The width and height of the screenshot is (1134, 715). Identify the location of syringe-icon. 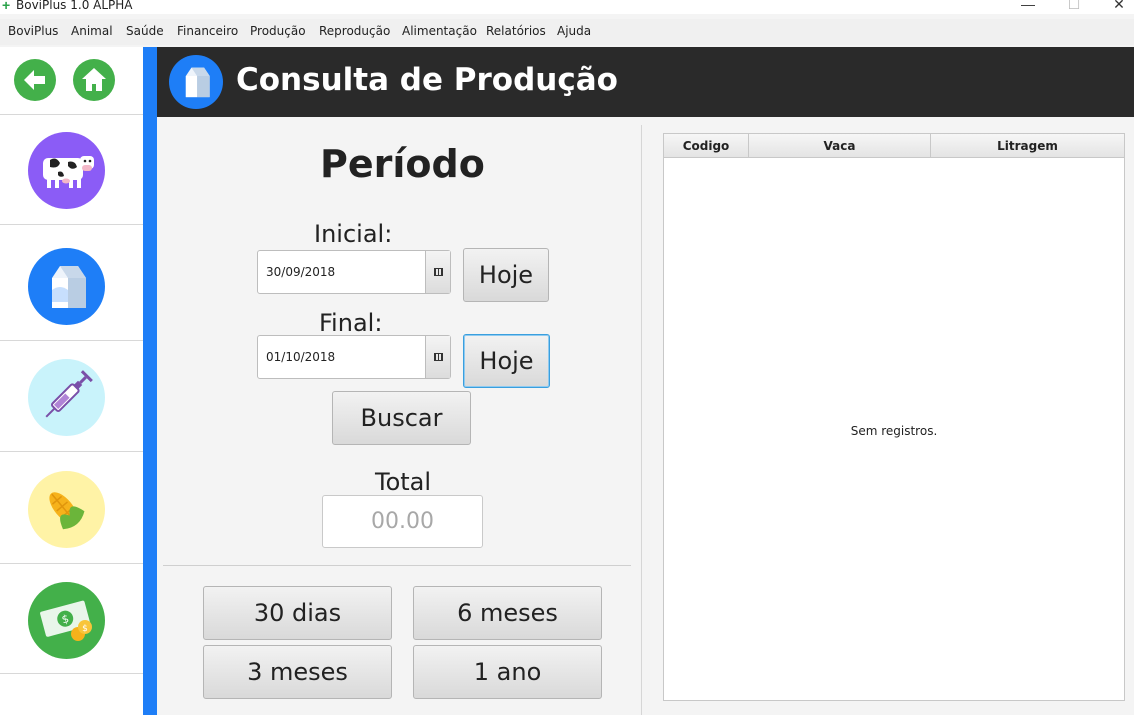
(66, 397).